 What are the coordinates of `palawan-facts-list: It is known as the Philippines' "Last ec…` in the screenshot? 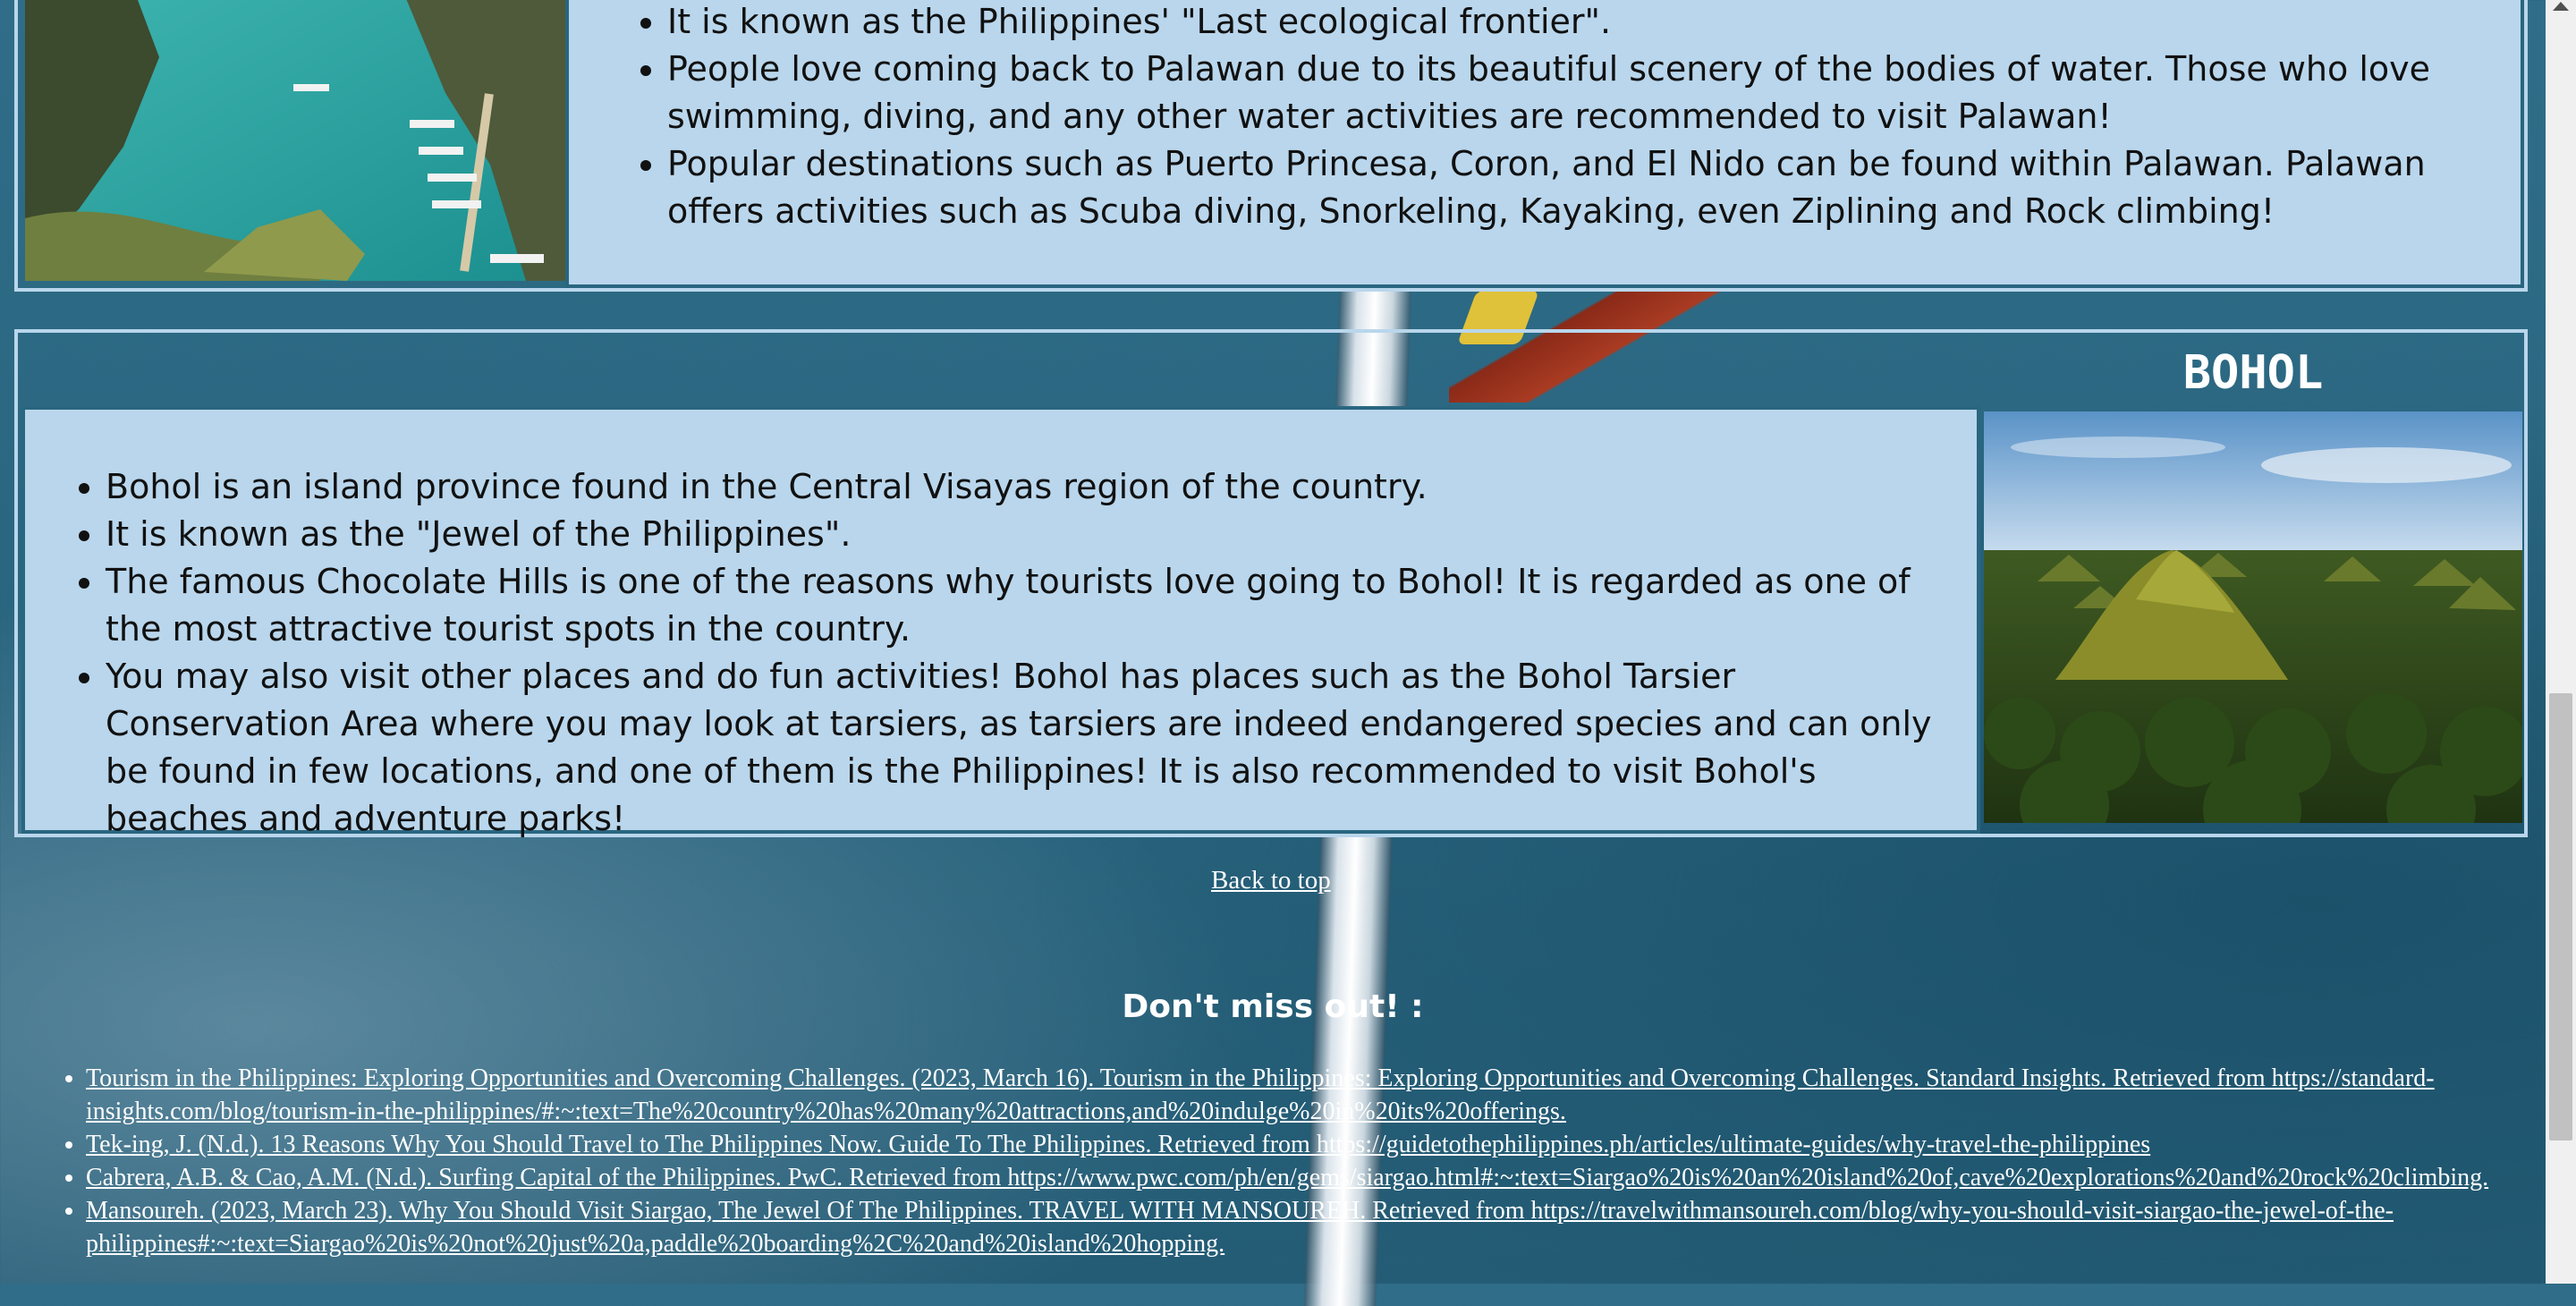 It's located at (1549, 118).